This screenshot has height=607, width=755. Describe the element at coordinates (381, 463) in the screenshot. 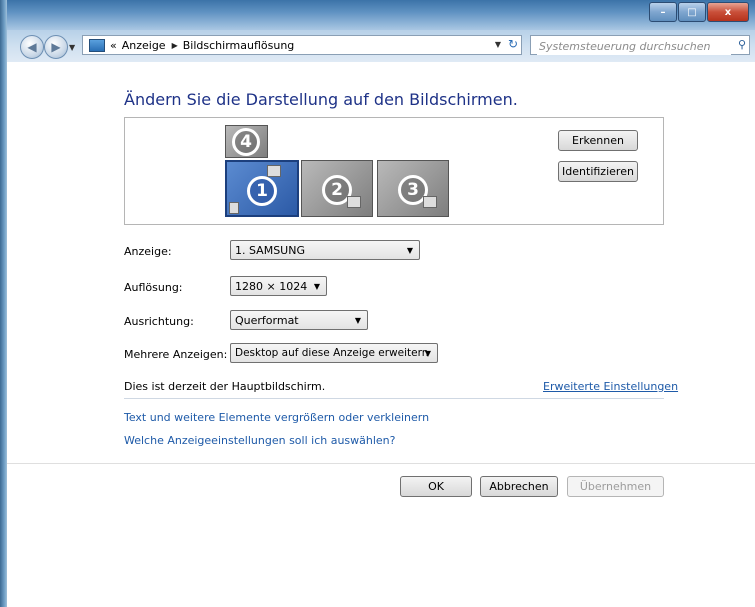

I see `footer-divider` at that location.